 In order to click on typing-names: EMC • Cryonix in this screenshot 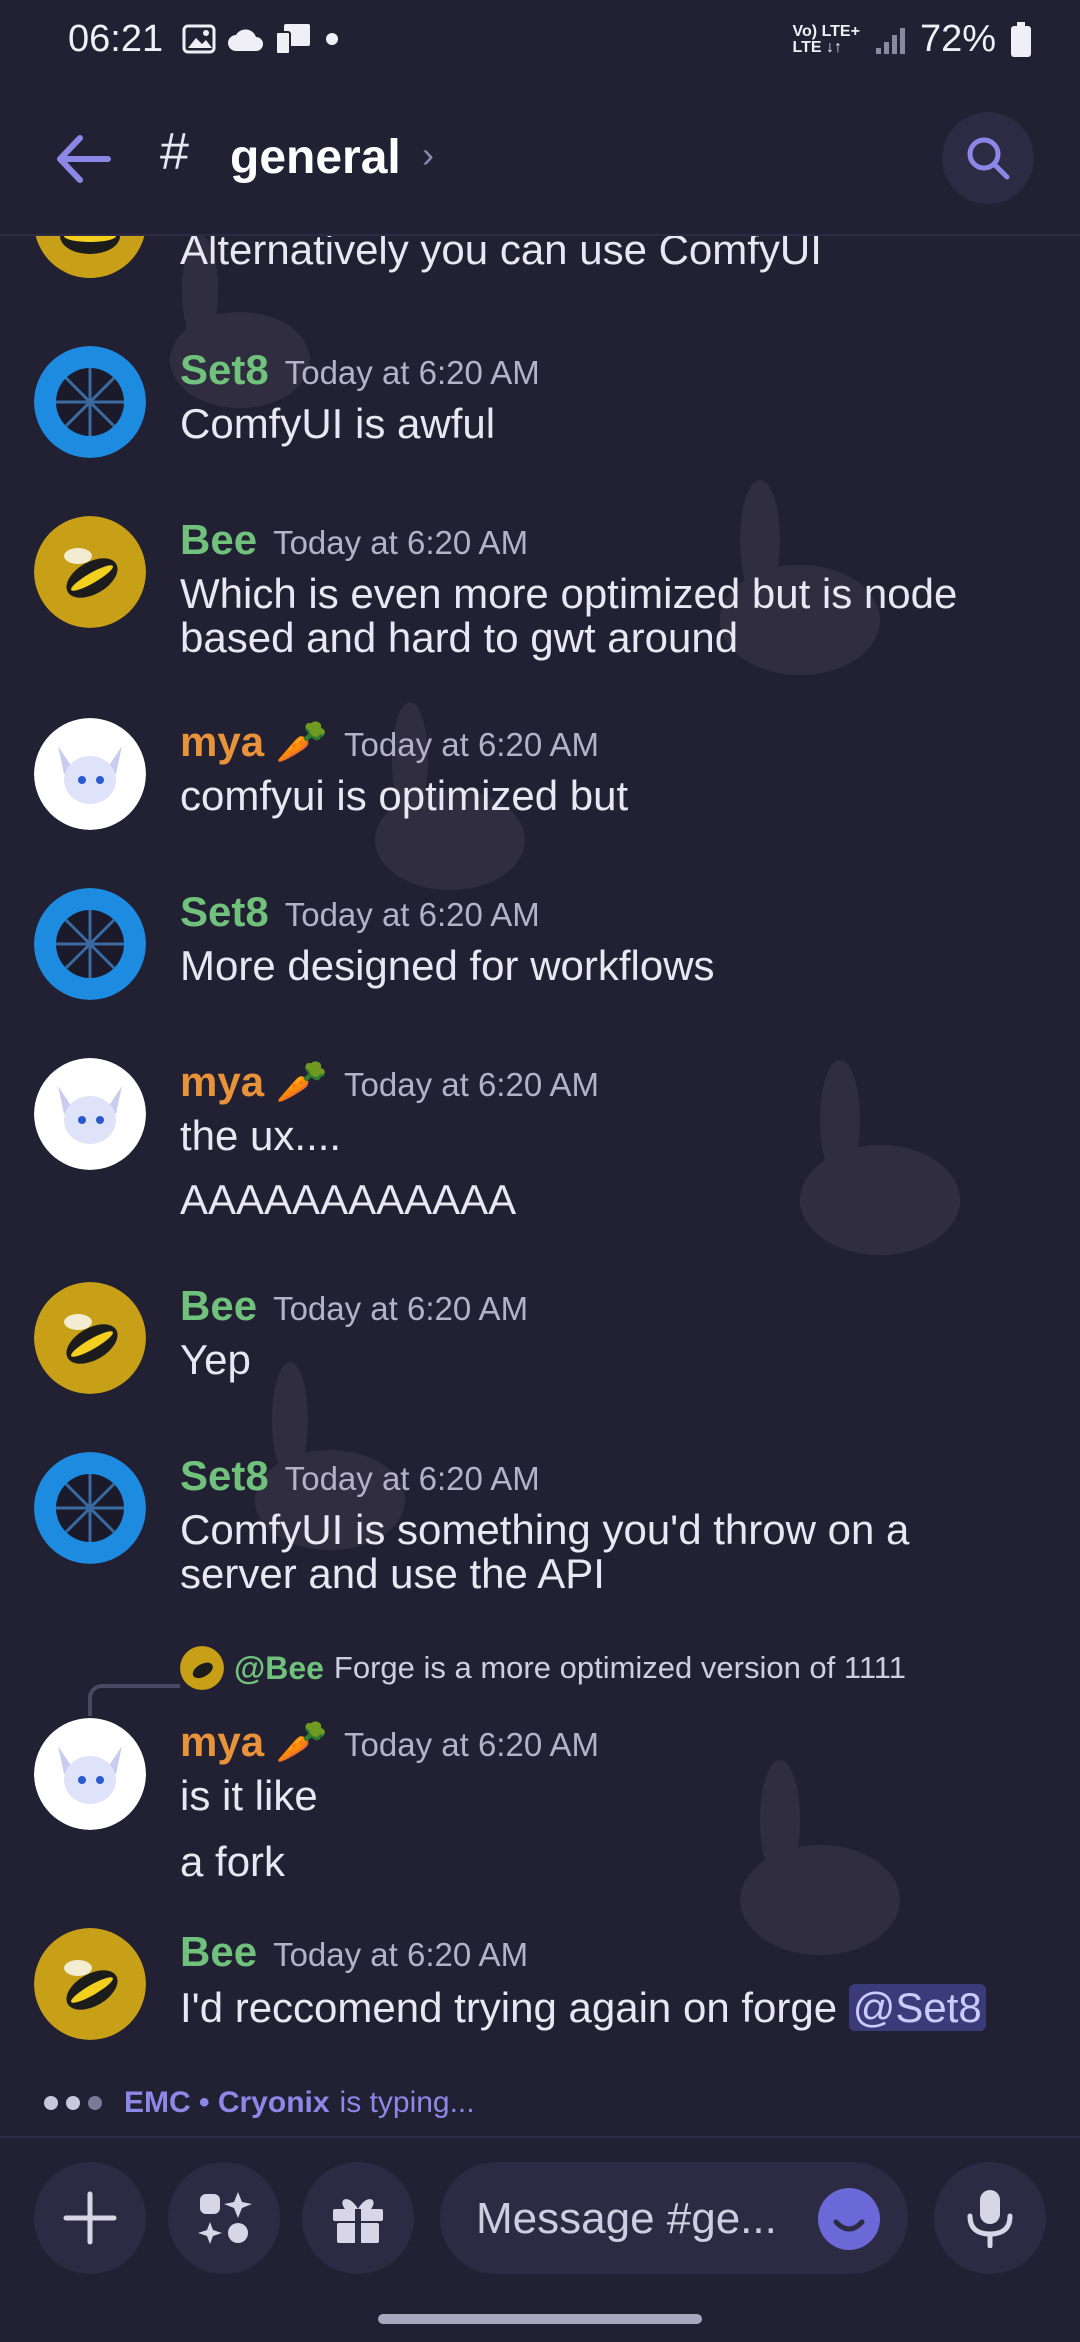, I will do `click(227, 2102)`.